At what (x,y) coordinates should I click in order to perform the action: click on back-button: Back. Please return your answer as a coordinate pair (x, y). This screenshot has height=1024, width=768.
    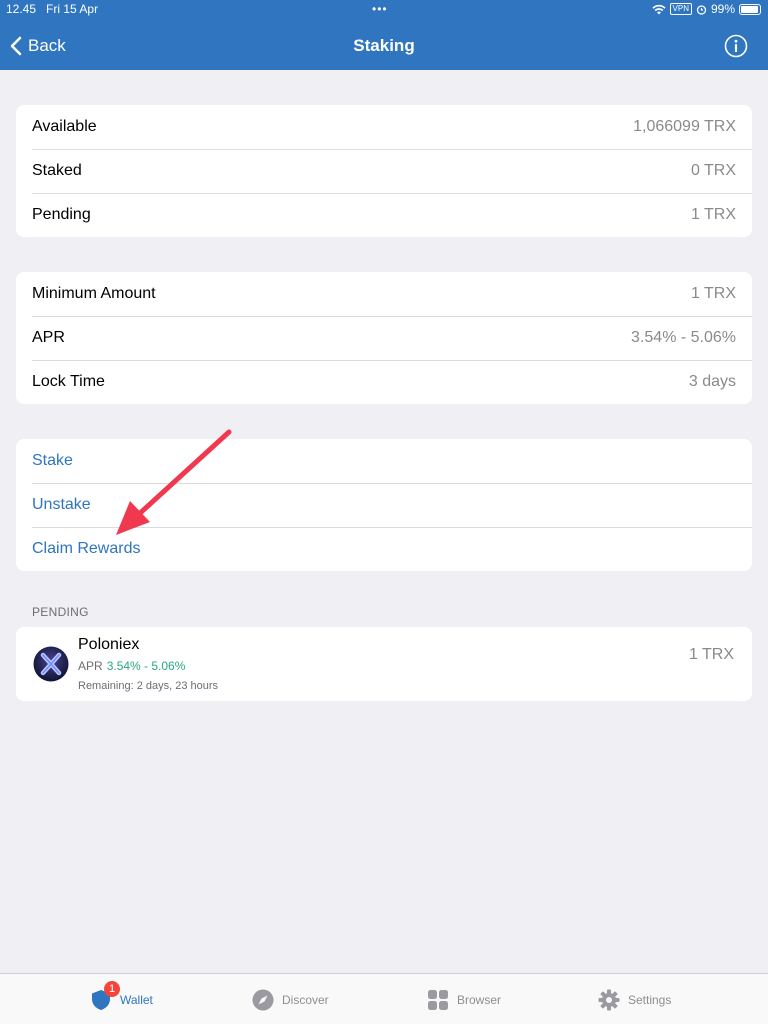
    Looking at the image, I should click on (38, 46).